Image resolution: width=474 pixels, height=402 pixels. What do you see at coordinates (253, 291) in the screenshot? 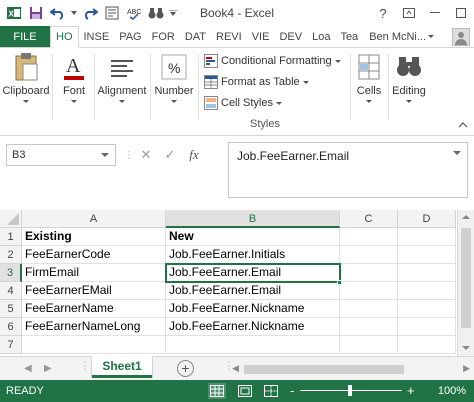
I see `cell-b4: Job.FeeEarner.Email` at bounding box center [253, 291].